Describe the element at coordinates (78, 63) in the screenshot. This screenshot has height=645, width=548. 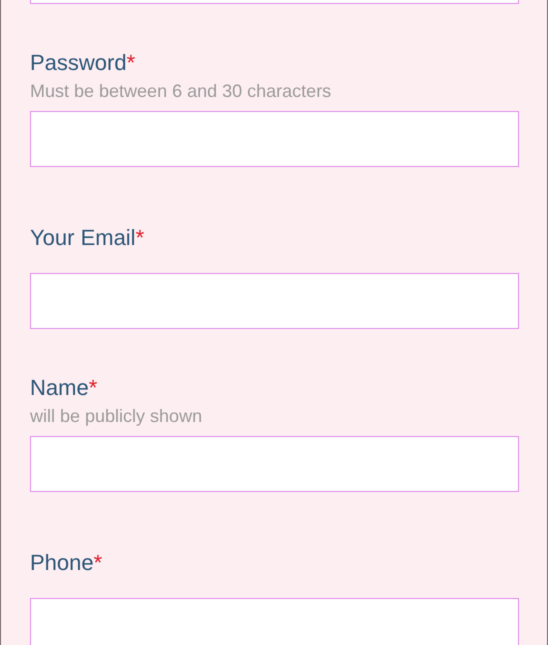
I see `field-label: Password` at that location.